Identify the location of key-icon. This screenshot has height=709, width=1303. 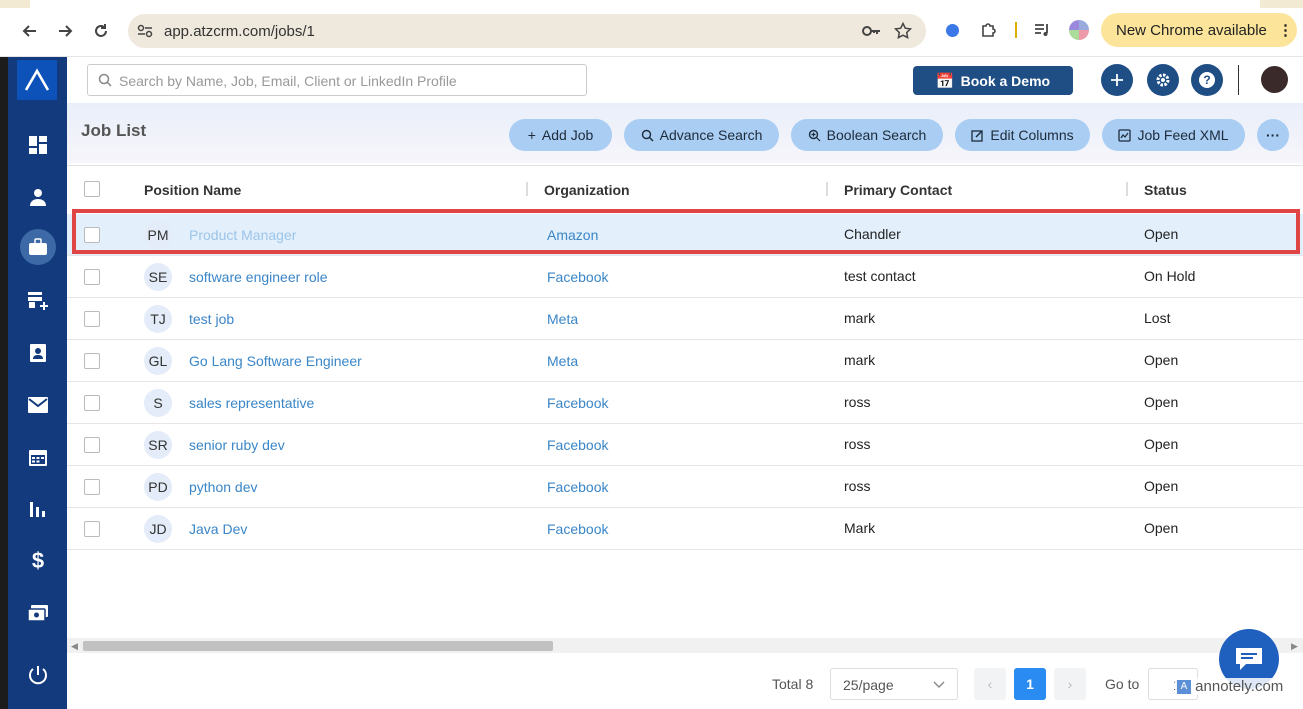
(871, 33).